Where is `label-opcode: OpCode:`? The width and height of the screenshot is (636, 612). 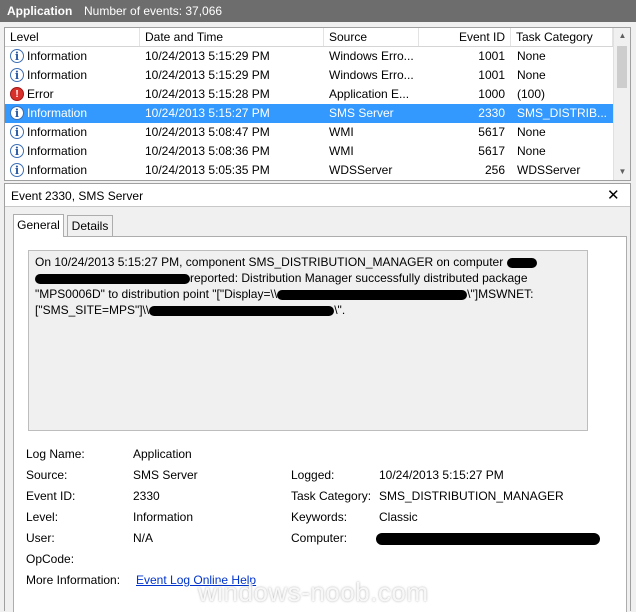 label-opcode: OpCode: is located at coordinates (50, 559).